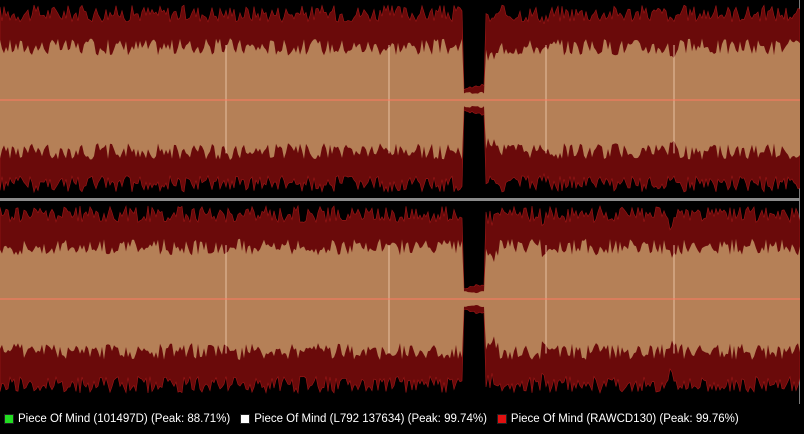 Image resolution: width=804 pixels, height=434 pixels. I want to click on legend-label: Piece Of Mind (101497D) (Peak: 88.71%), so click(124, 419).